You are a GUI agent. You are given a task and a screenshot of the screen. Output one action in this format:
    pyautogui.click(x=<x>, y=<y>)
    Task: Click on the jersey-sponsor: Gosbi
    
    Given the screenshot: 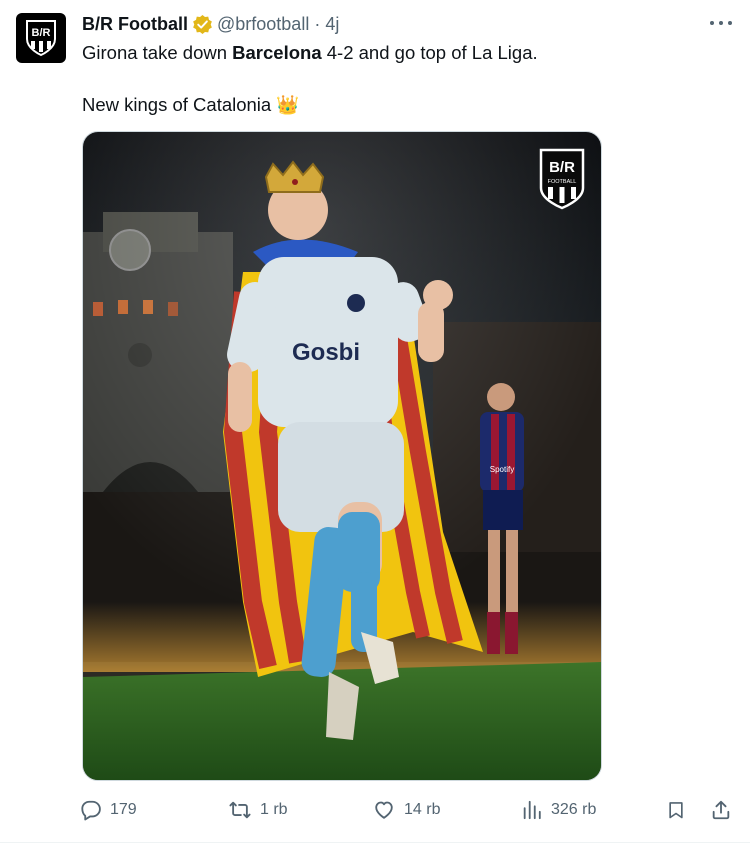 What is the action you would take?
    pyautogui.click(x=326, y=352)
    